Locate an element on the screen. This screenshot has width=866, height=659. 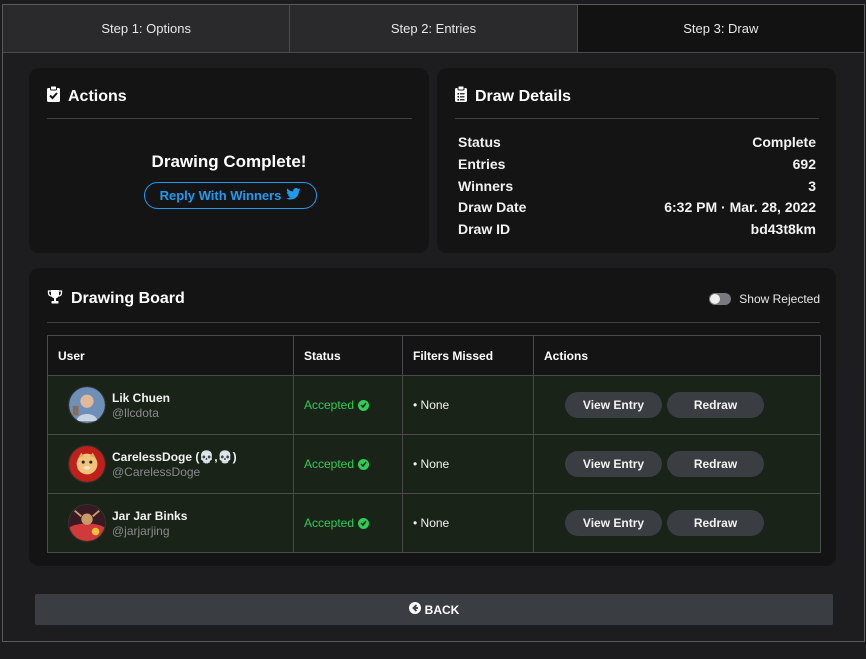
detail-label: Status is located at coordinates (479, 142).